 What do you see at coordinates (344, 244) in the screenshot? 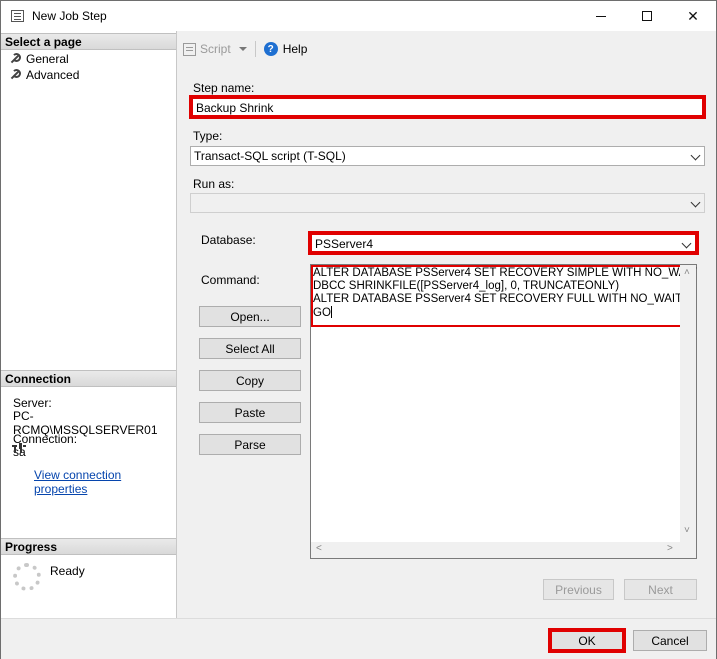
I see `database-value: PSServer4` at bounding box center [344, 244].